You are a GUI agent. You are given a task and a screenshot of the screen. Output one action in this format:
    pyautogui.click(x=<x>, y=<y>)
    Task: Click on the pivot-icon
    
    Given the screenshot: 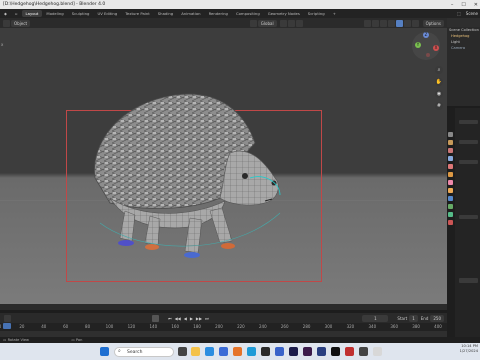 What is the action you would take?
    pyautogui.click(x=283, y=23)
    